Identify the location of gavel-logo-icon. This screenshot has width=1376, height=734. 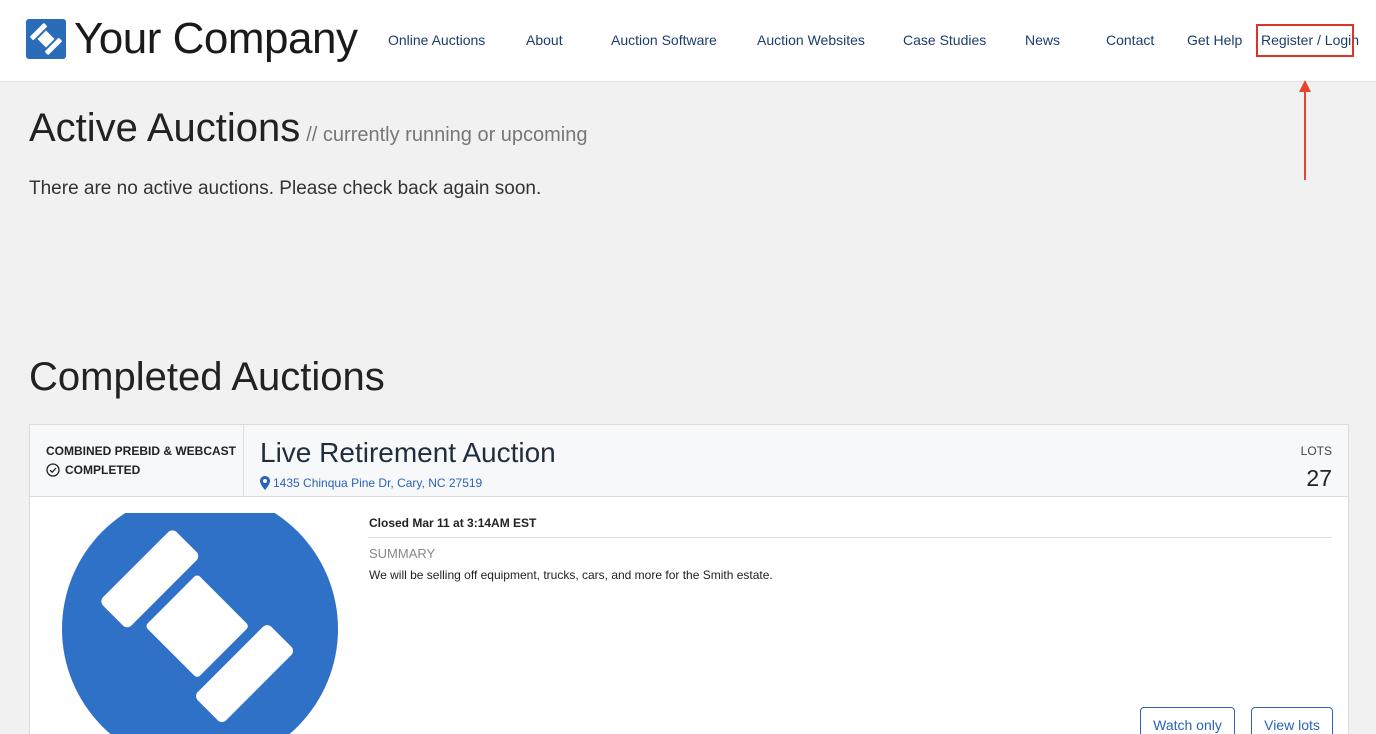
(200, 623).